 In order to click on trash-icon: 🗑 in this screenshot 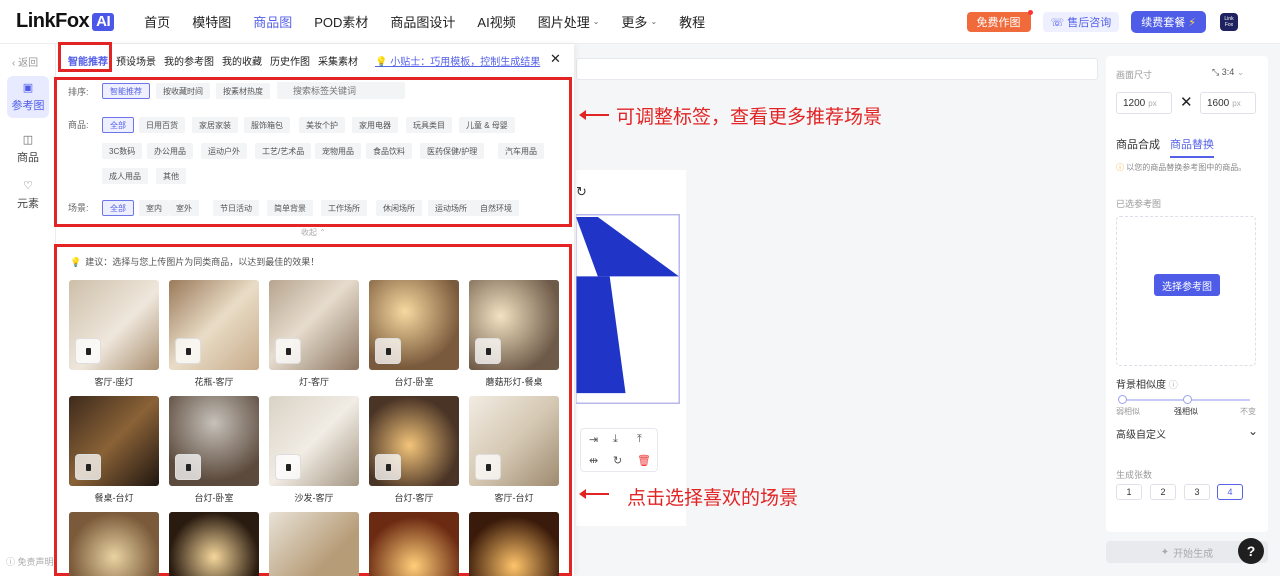, I will do `click(644, 460)`.